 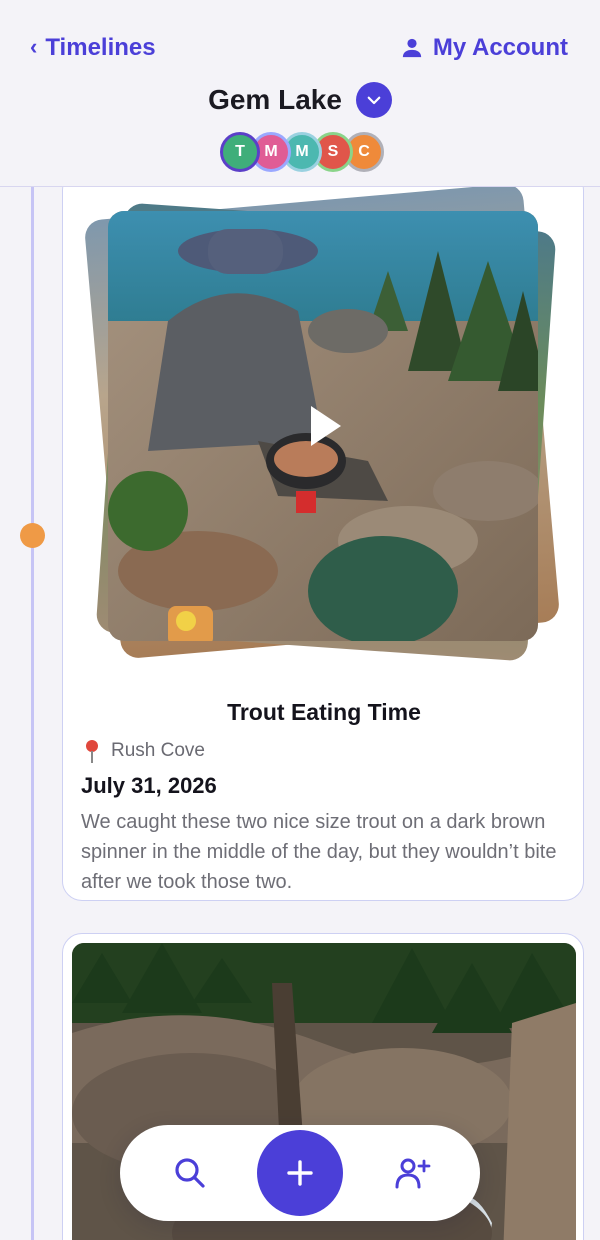 I want to click on bottom-action-bar, so click(x=300, y=1173).